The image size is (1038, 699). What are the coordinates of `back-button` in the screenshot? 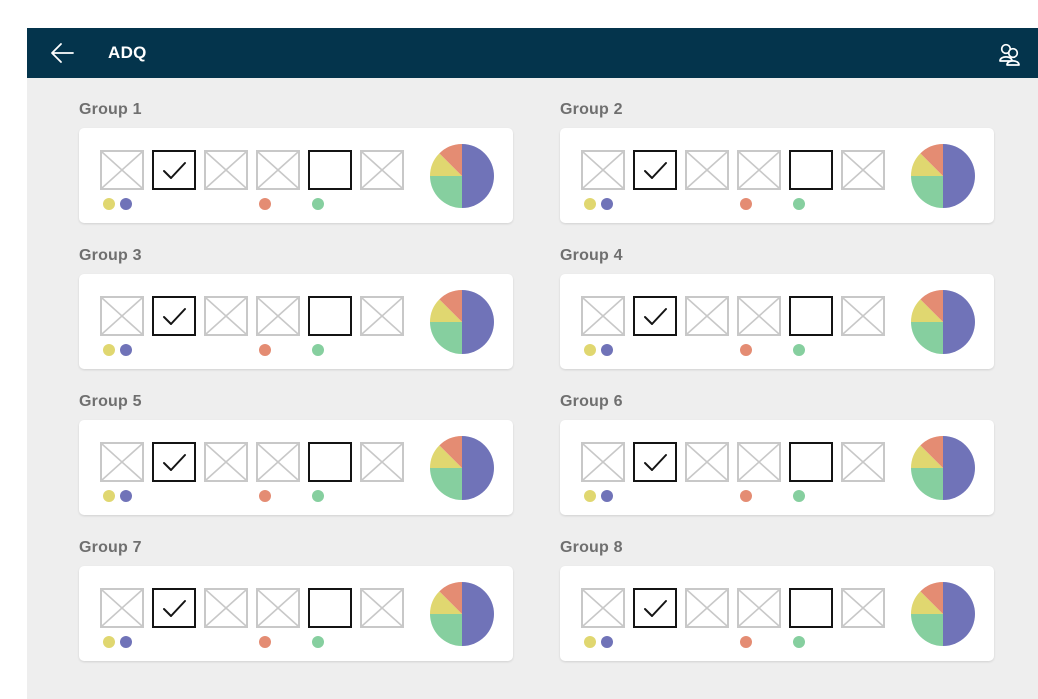 It's located at (62, 53).